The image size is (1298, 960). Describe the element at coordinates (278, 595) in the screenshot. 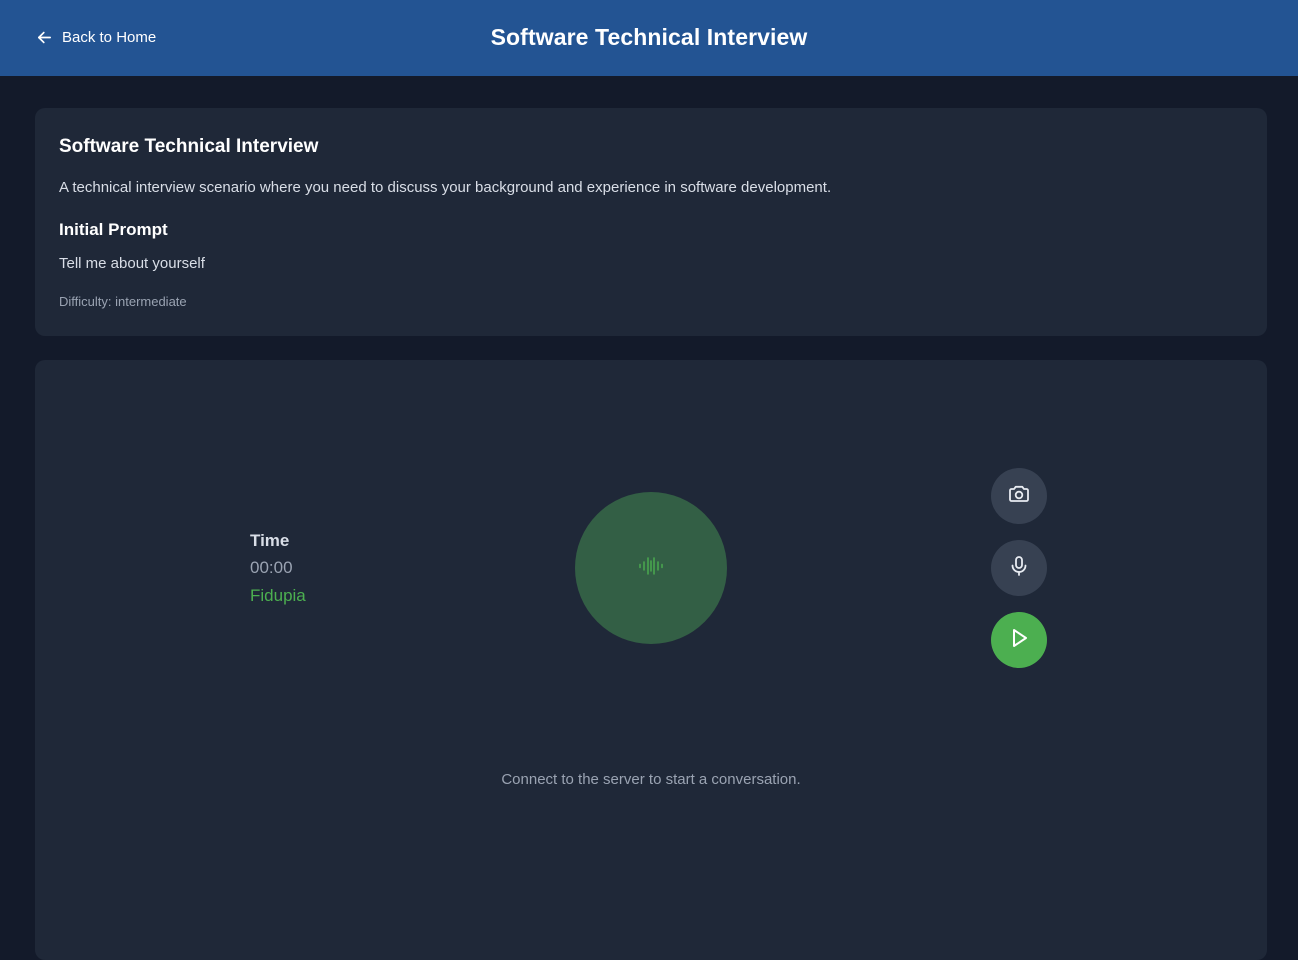

I see `agent-name: Fidupia` at that location.